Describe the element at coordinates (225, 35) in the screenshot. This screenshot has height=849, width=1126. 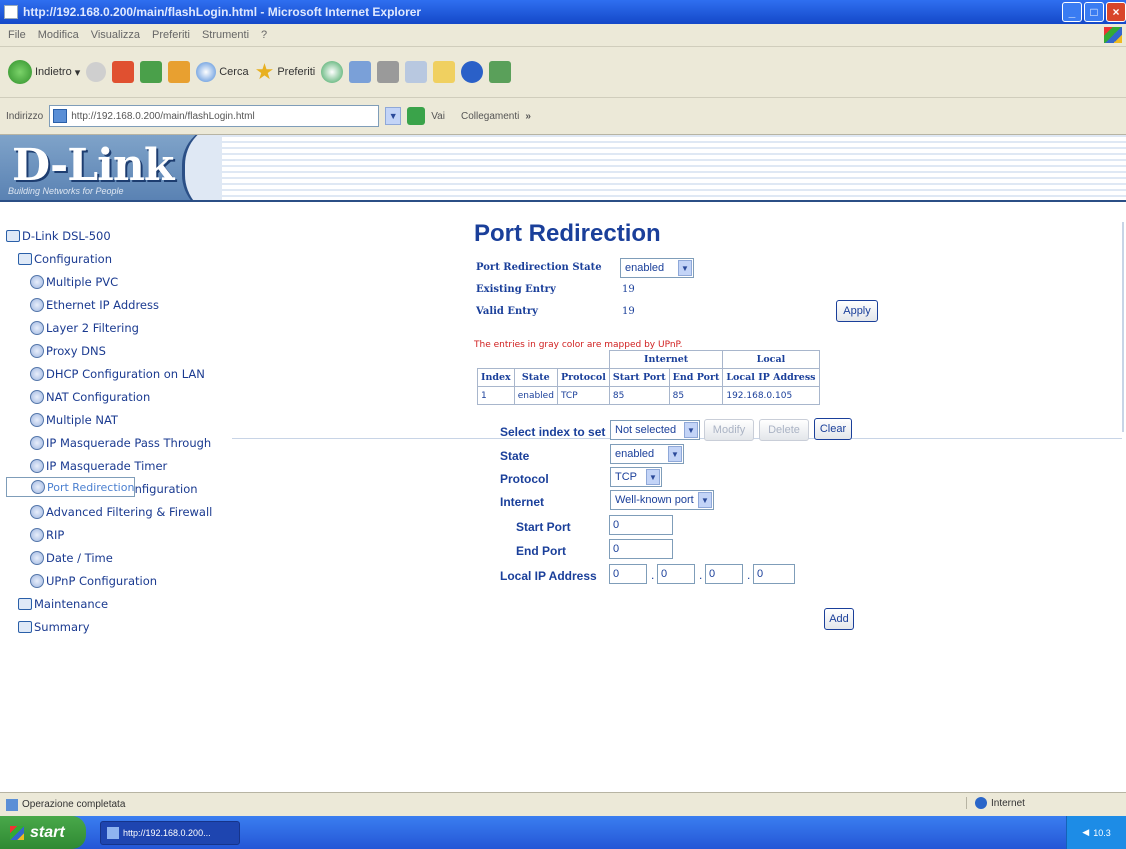
I see `menu-strumenti: Strumenti` at that location.